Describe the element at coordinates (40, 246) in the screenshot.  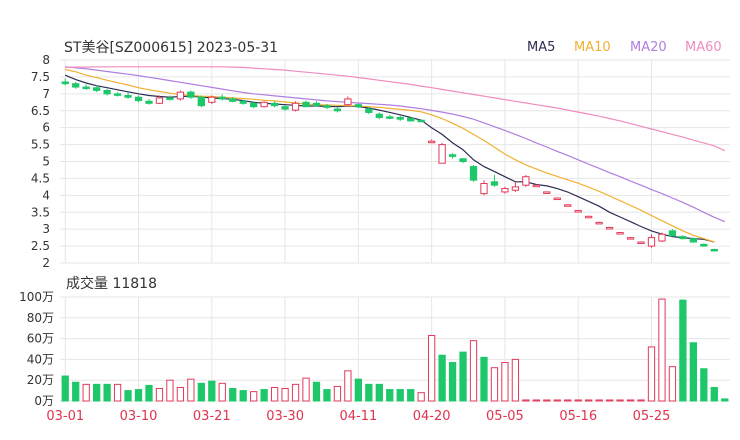
I see `price-tick-label: 2.5` at that location.